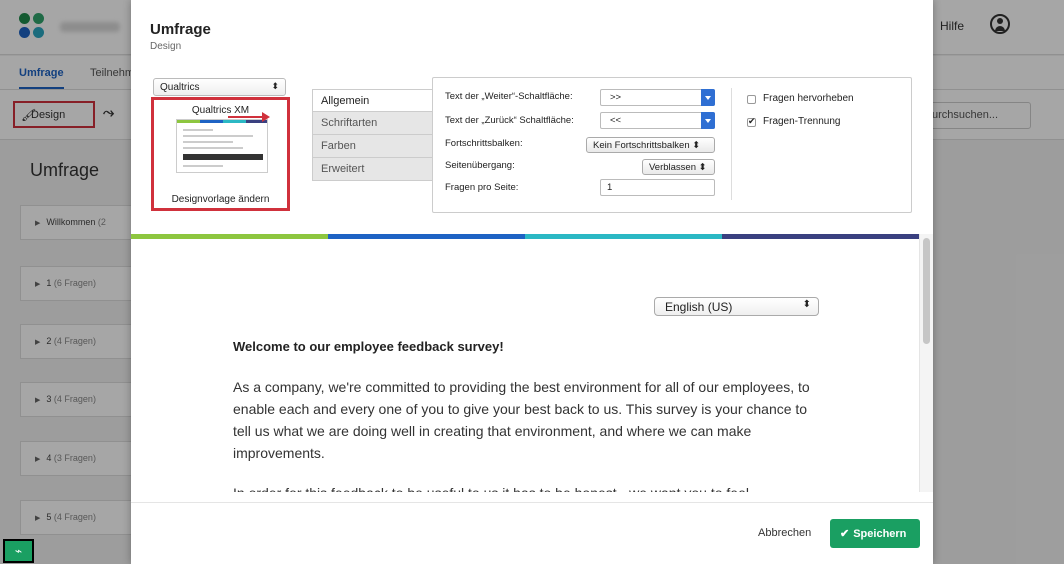 This screenshot has height=564, width=1064. I want to click on question-separator-label: Fragen-Trennung, so click(802, 121).